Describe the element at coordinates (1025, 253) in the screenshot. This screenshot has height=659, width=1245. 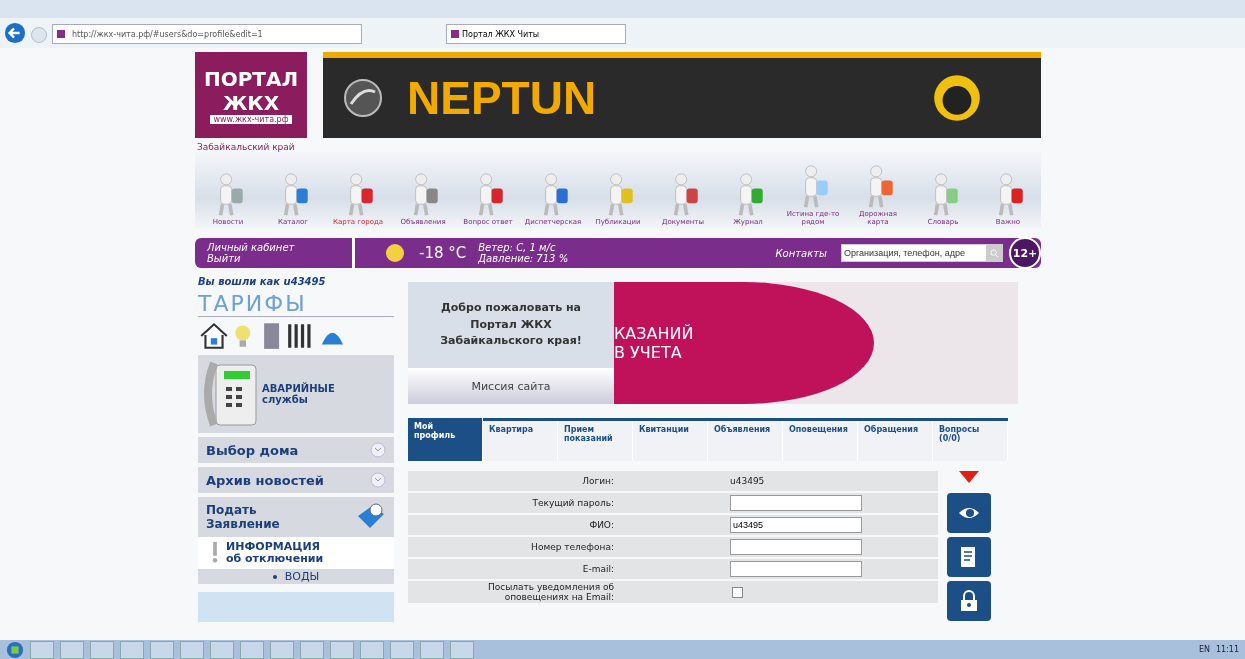
I see `age-rating-badge: 12+` at that location.